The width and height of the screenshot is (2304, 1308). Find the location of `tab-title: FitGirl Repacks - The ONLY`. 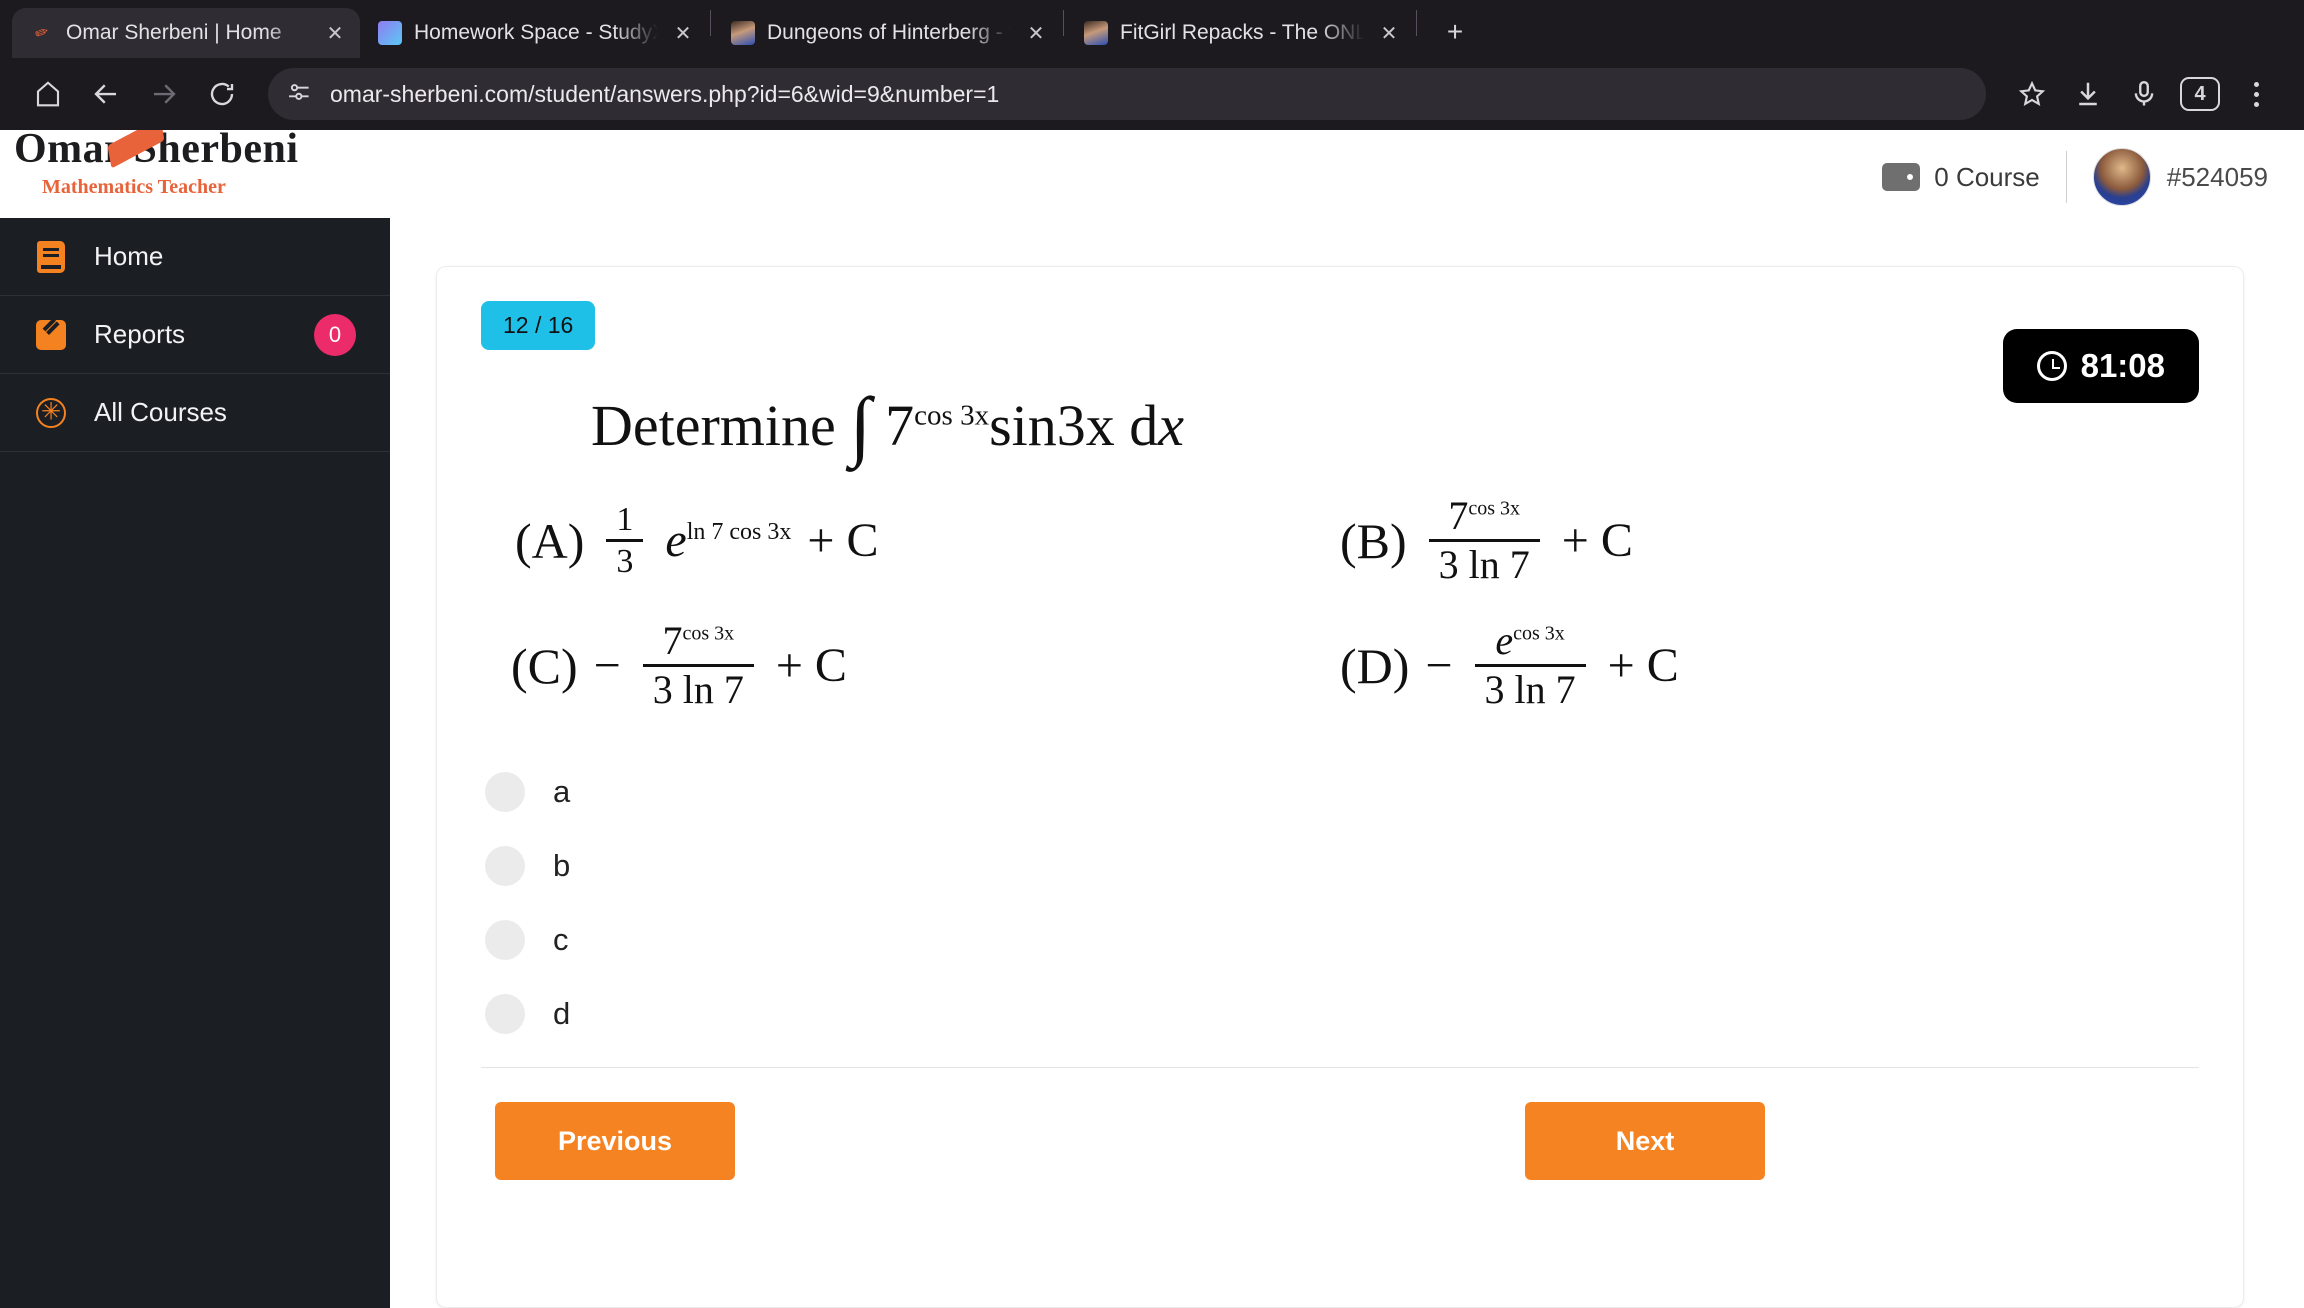

tab-title: FitGirl Repacks - The ONLY is located at coordinates (1242, 32).